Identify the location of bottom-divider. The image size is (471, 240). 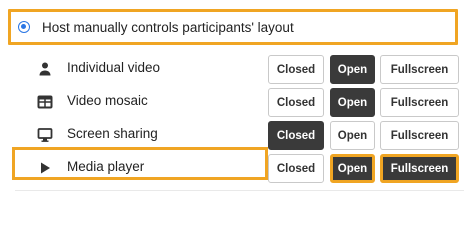
(239, 190).